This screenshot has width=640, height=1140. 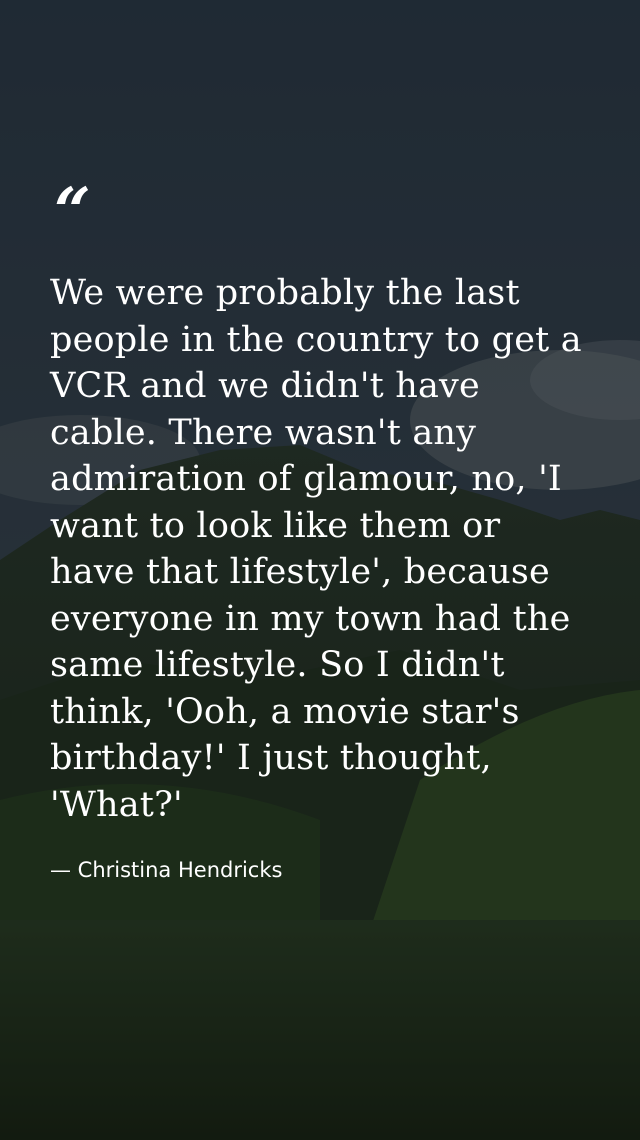 What do you see at coordinates (72, 211) in the screenshot?
I see `quotation-mark-icon: “` at bounding box center [72, 211].